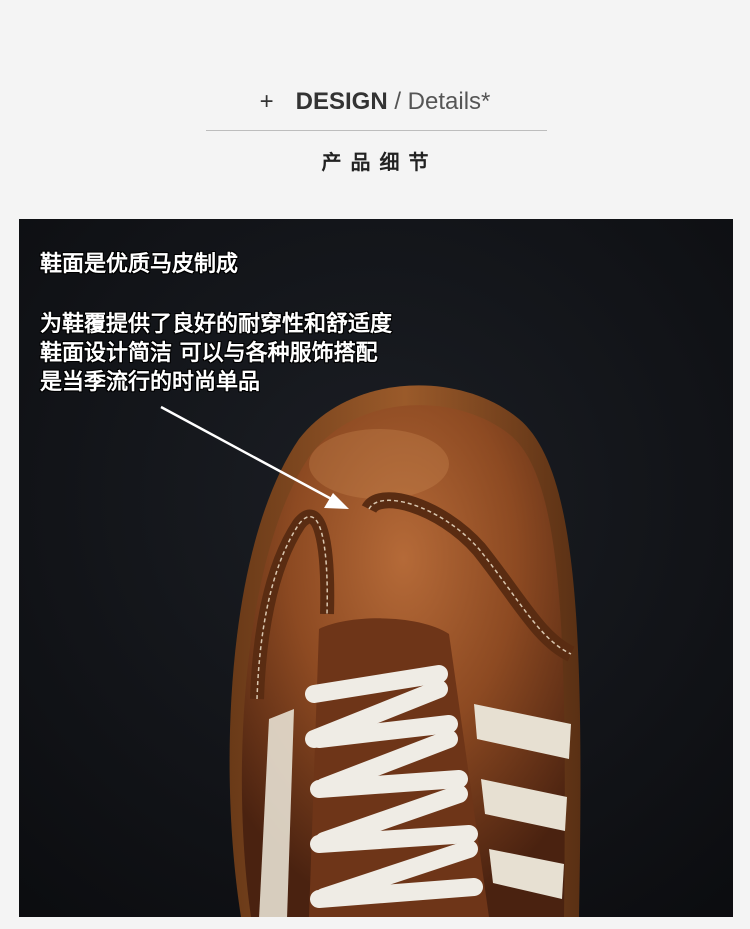  What do you see at coordinates (439, 101) in the screenshot?
I see `details-label: / Details*` at bounding box center [439, 101].